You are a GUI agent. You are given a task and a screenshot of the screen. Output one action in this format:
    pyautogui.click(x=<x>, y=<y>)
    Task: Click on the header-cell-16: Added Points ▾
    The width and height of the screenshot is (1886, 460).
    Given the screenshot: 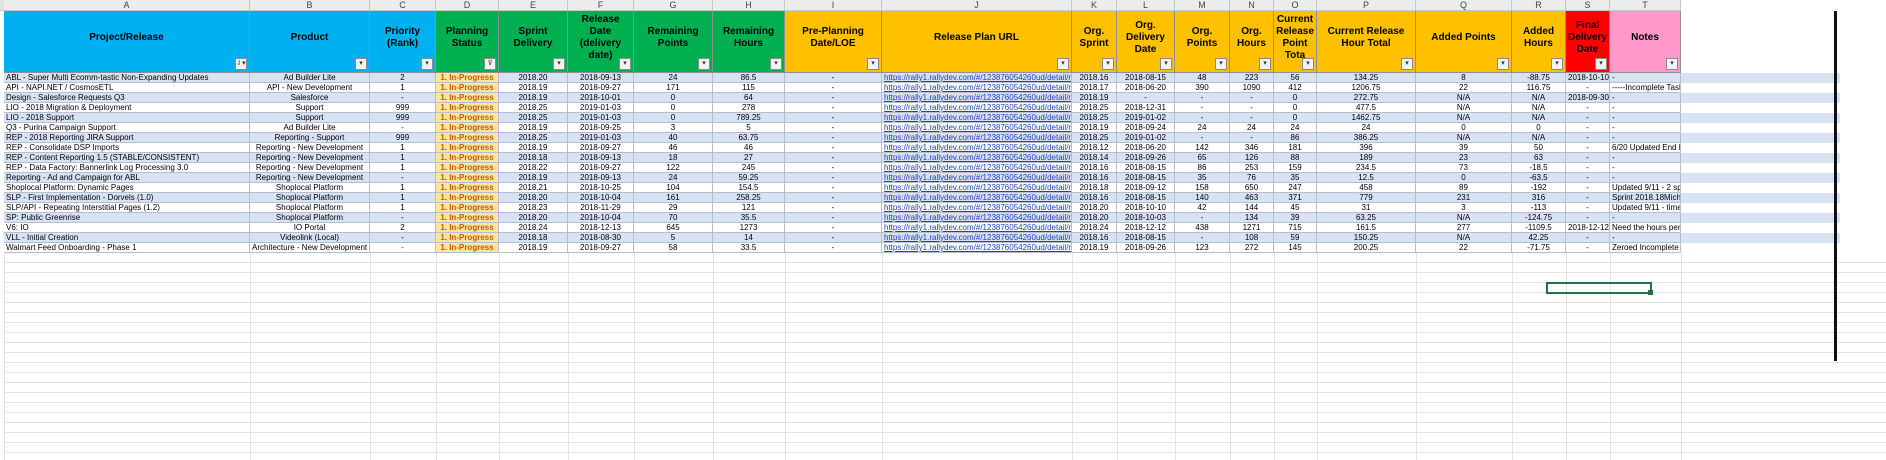 What is the action you would take?
    pyautogui.click(x=1464, y=42)
    